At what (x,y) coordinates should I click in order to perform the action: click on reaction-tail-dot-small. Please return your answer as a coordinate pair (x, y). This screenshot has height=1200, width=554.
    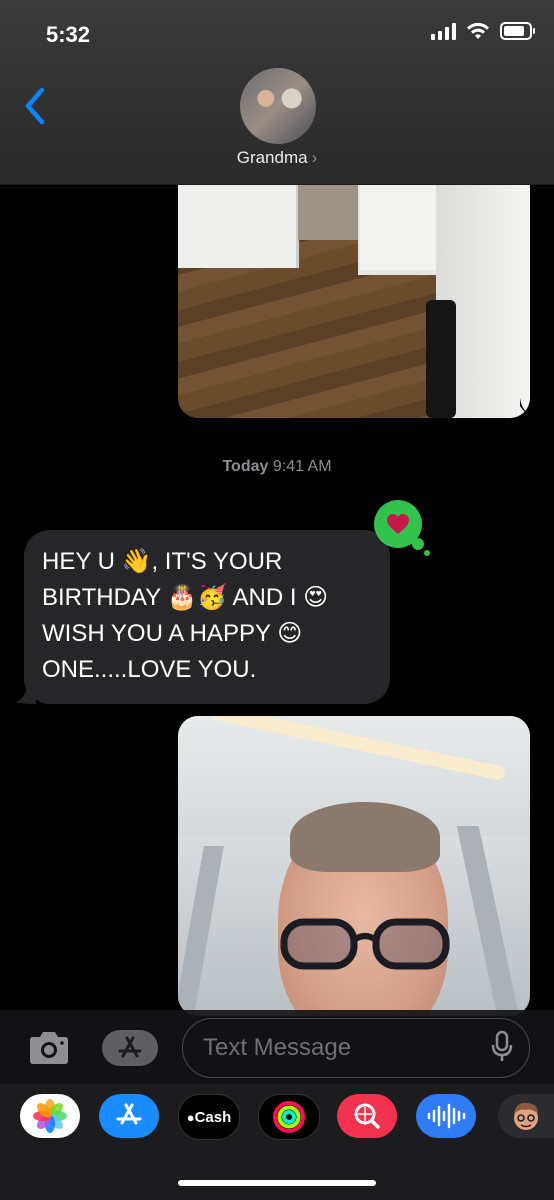
    Looking at the image, I should click on (427, 553).